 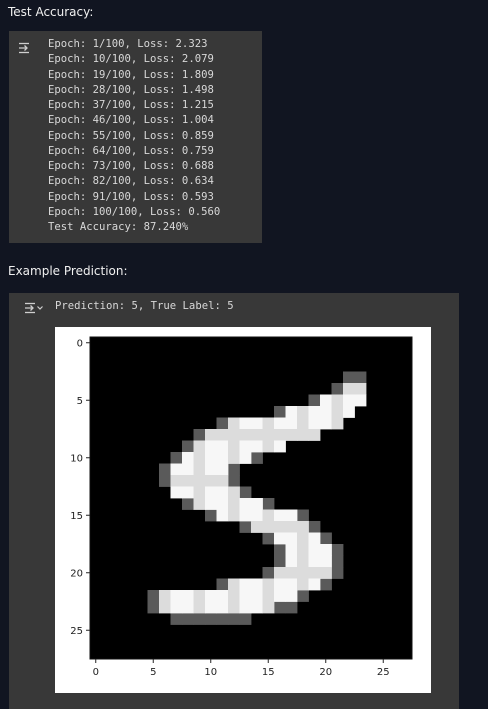 What do you see at coordinates (131, 120) in the screenshot?
I see `log-line: Epoch: 46/100, Loss: 1.004` at bounding box center [131, 120].